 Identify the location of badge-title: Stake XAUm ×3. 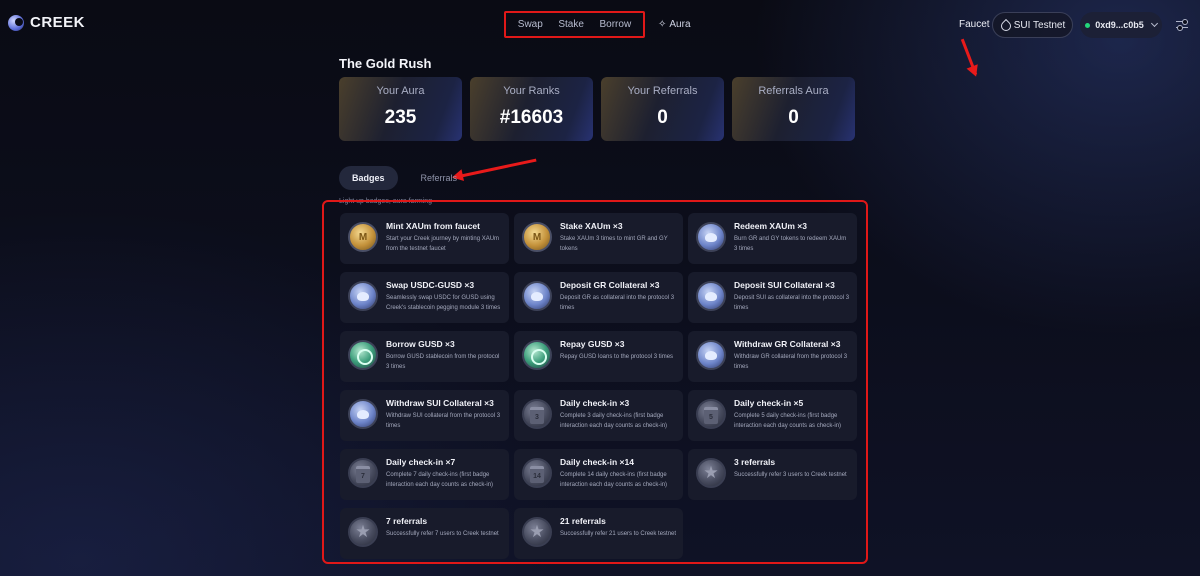
(591, 226).